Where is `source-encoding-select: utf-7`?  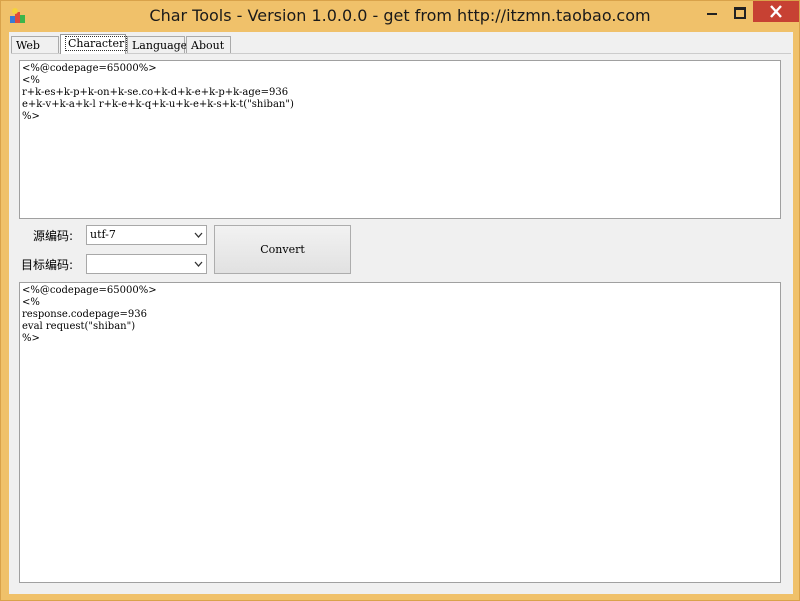
source-encoding-select: utf-7 is located at coordinates (146, 235).